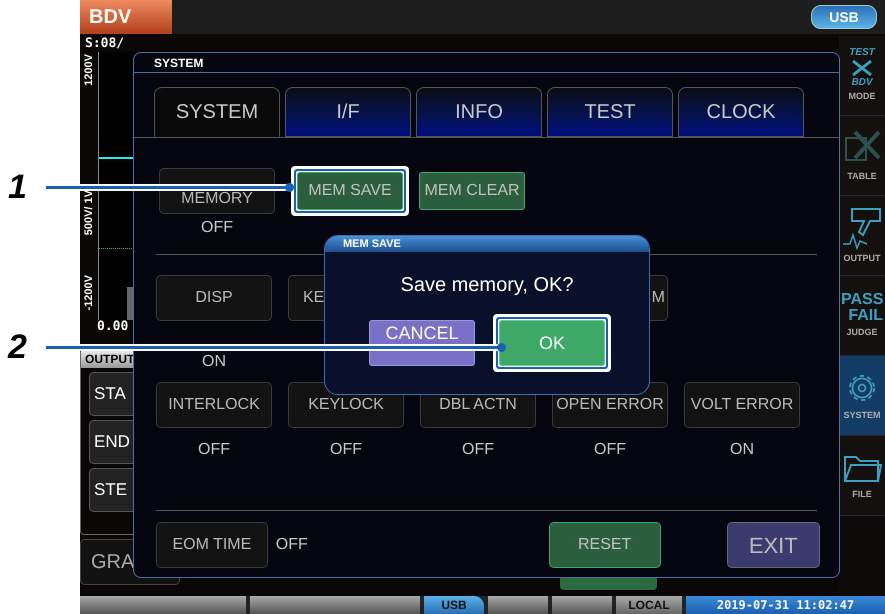  I want to click on icon-text: PASS, so click(862, 300).